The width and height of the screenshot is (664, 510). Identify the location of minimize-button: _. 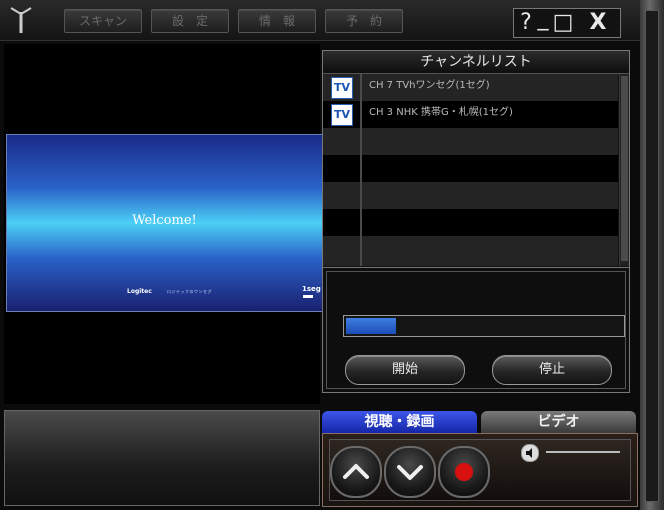
(543, 19).